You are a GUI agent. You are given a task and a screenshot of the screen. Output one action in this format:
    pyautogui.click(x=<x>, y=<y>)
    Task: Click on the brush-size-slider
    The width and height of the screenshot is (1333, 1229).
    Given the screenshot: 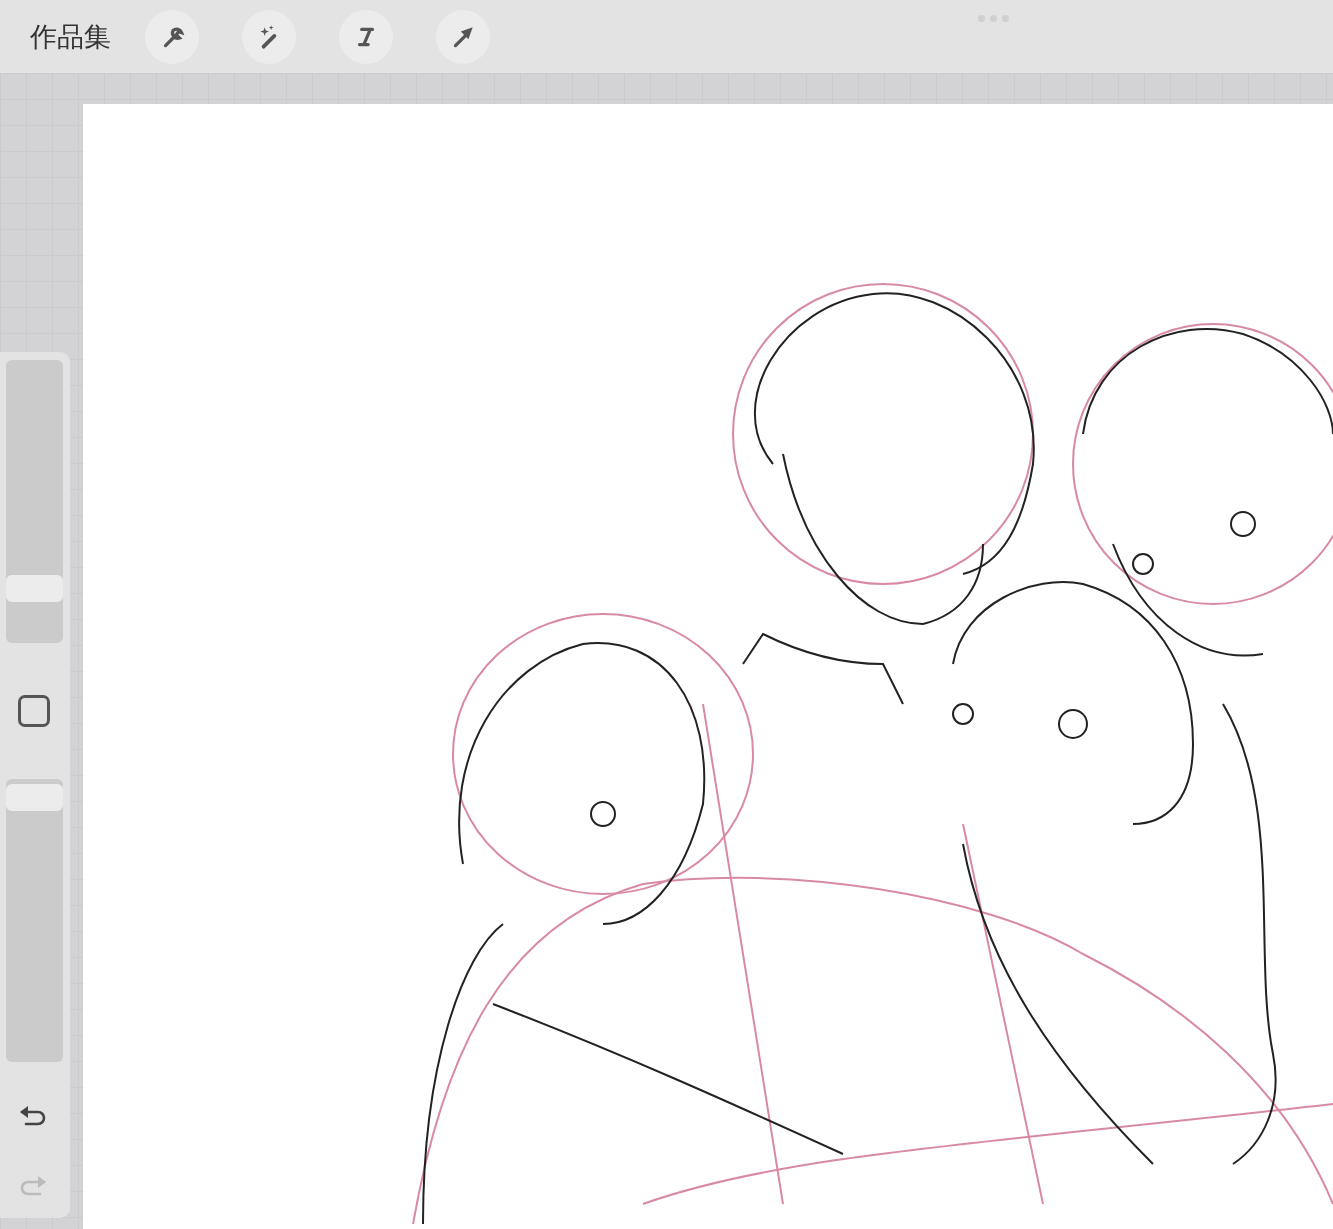 What is the action you would take?
    pyautogui.click(x=34, y=501)
    